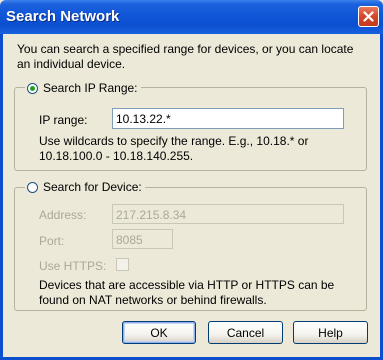 Image resolution: width=383 pixels, height=360 pixels. Describe the element at coordinates (73, 266) in the screenshot. I see `use-https-label: Use HTTPS:` at that location.